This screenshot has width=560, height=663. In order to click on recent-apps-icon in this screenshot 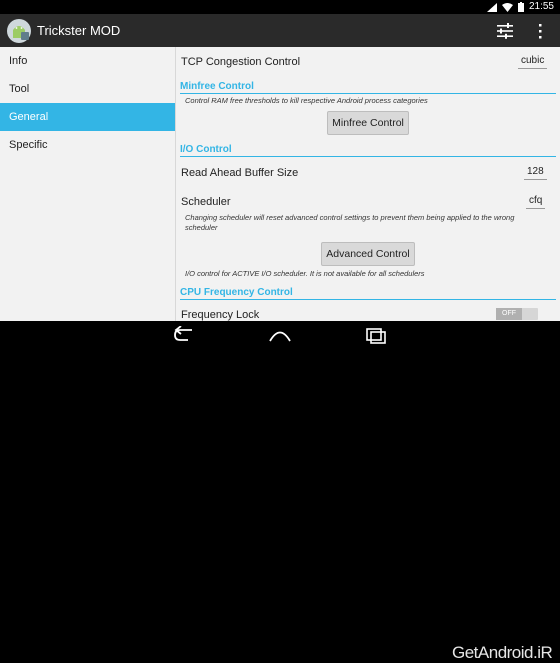, I will do `click(376, 335)`.